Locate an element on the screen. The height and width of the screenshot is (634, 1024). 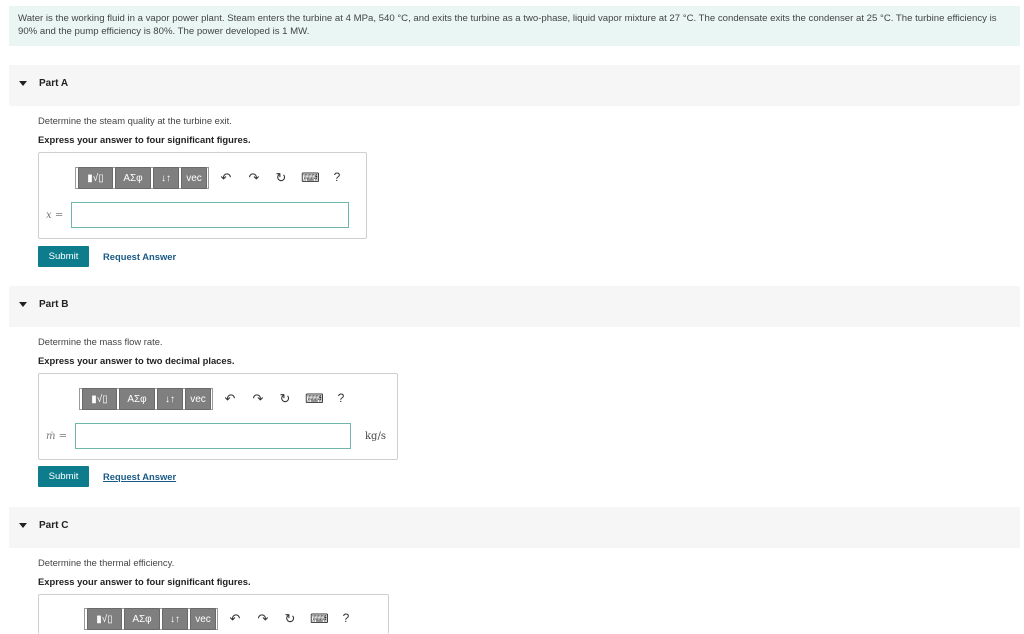
part-c-header: Part C is located at coordinates (514, 527).